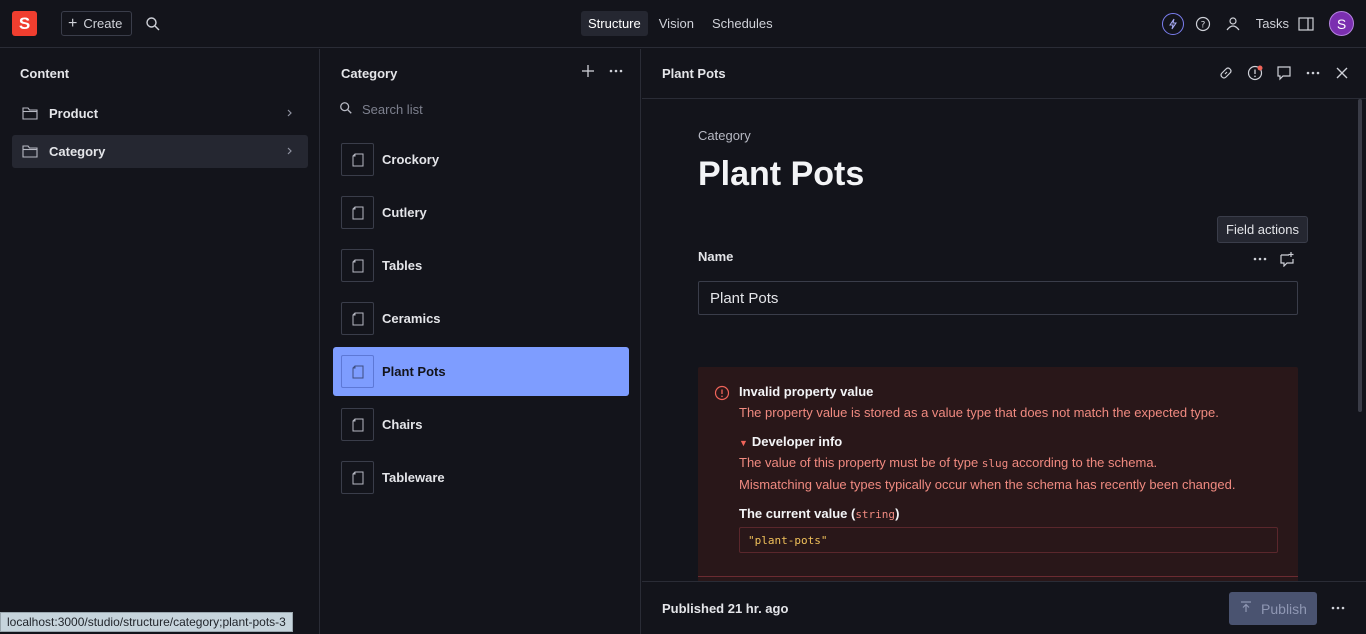  Describe the element at coordinates (1306, 24) in the screenshot. I see `sidebar-toggle-icon` at that location.